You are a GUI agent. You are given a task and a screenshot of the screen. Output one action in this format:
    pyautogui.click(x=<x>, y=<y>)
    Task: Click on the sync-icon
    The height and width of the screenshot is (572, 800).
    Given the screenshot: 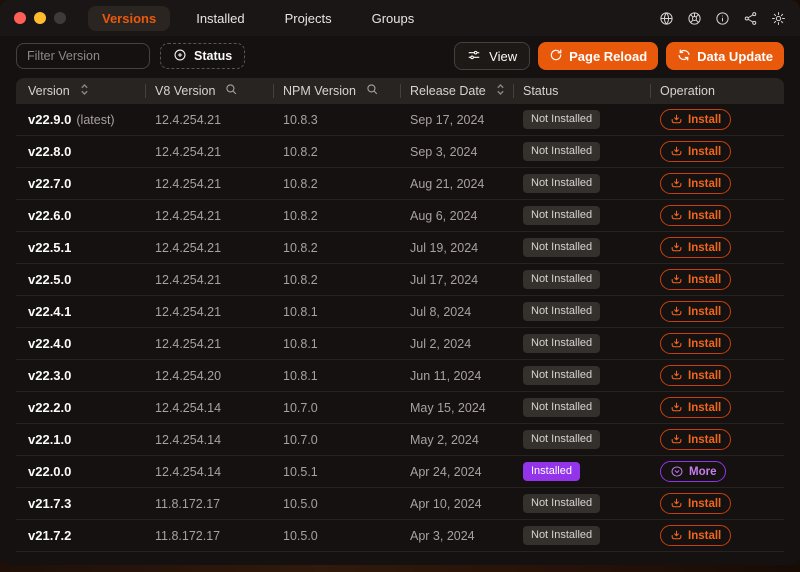 What is the action you would take?
    pyautogui.click(x=684, y=56)
    